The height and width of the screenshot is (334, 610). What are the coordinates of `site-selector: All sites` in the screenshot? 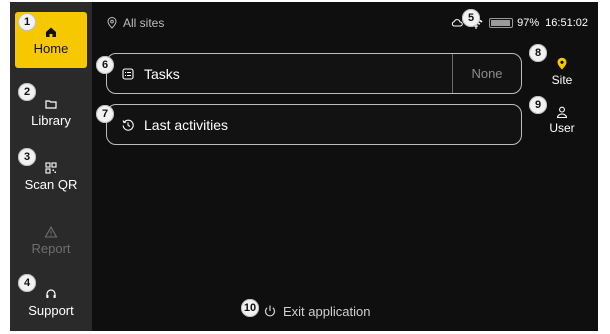 It's located at (135, 23).